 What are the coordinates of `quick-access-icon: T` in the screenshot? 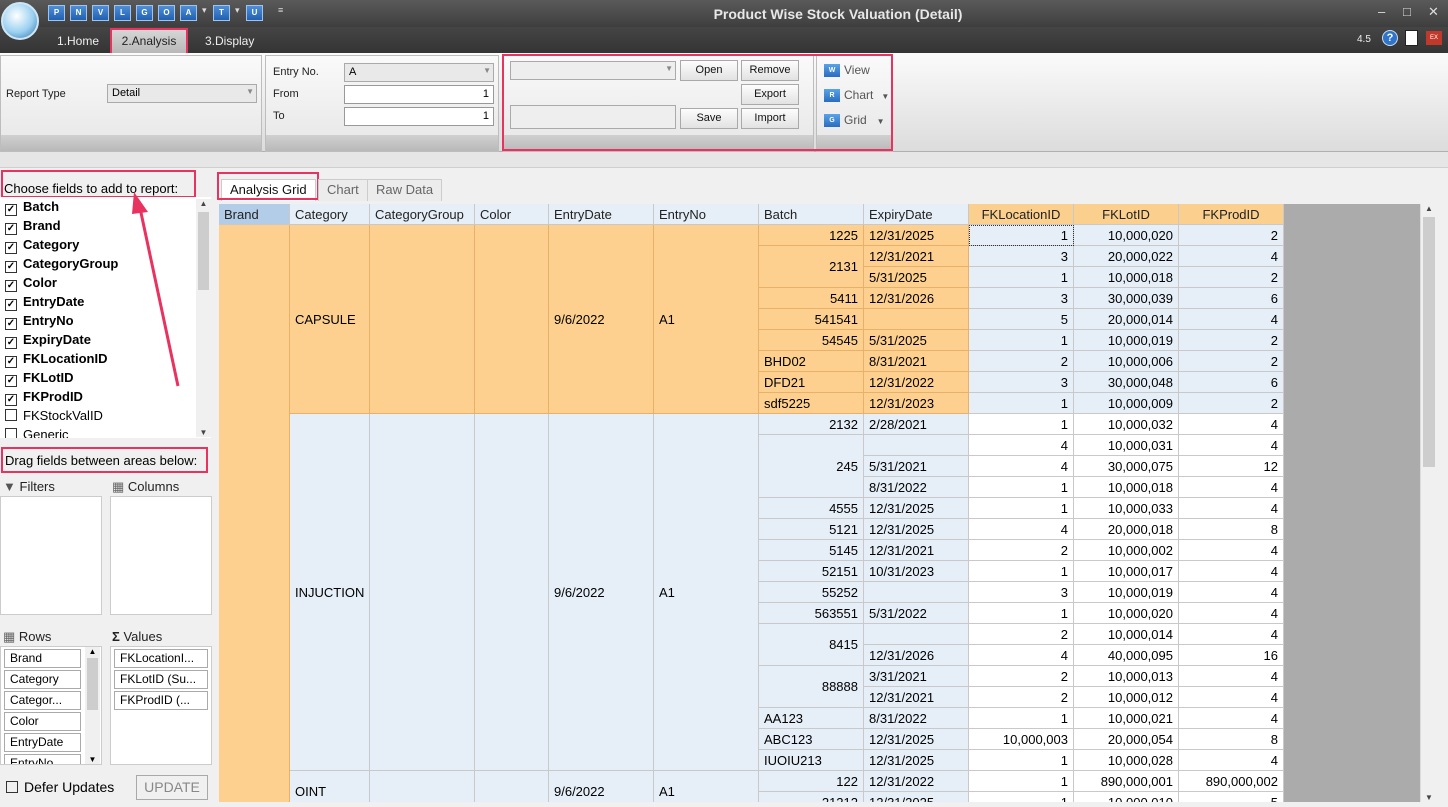 It's located at (221, 13).